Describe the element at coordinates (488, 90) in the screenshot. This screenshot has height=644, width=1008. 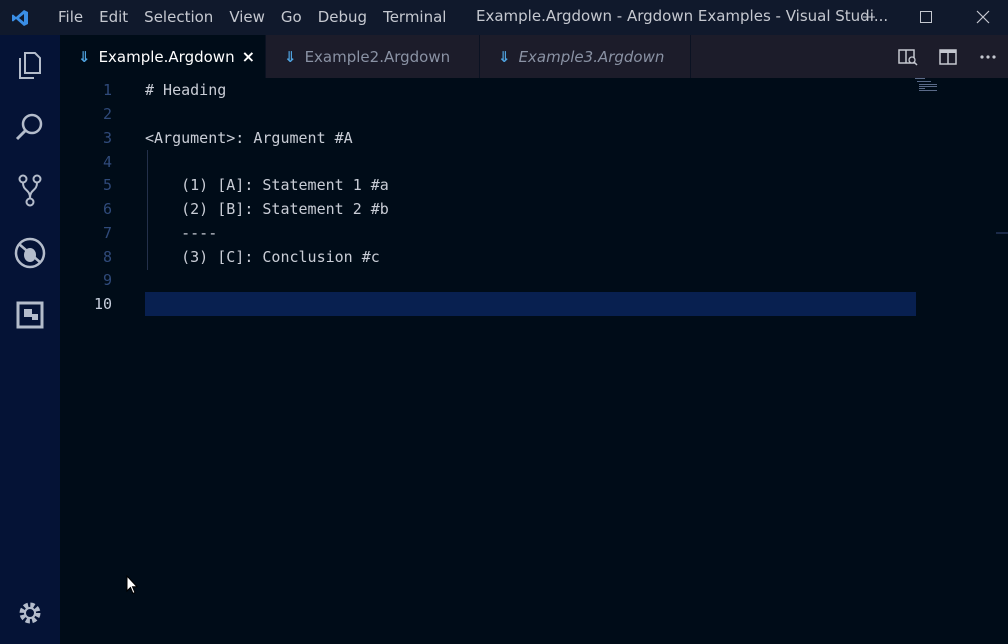
I see `code-line: 1 # Heading` at that location.